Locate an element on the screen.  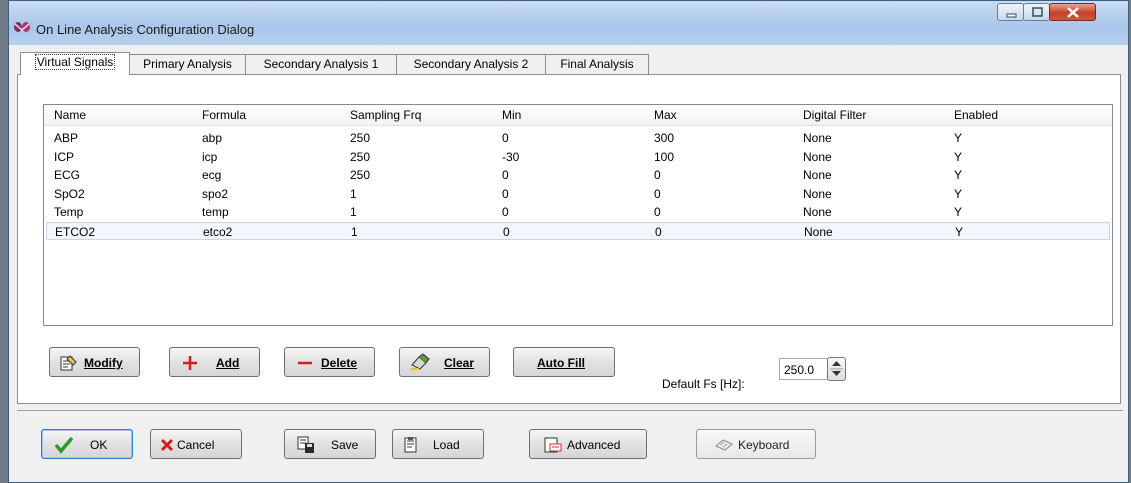
window-title: On Line Analysis Configuration Dialog is located at coordinates (145, 29).